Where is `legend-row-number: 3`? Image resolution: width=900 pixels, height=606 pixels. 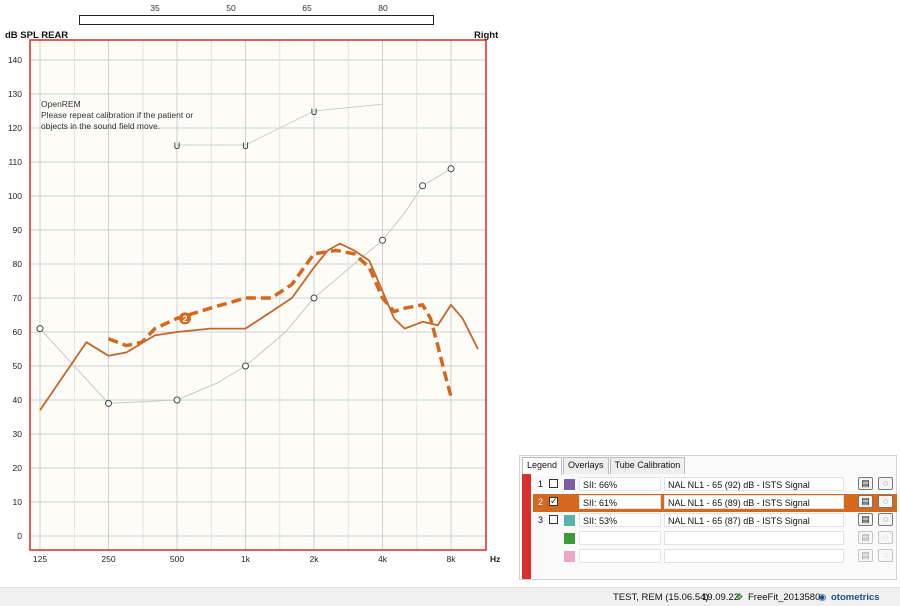 legend-row-number: 3 is located at coordinates (540, 520).